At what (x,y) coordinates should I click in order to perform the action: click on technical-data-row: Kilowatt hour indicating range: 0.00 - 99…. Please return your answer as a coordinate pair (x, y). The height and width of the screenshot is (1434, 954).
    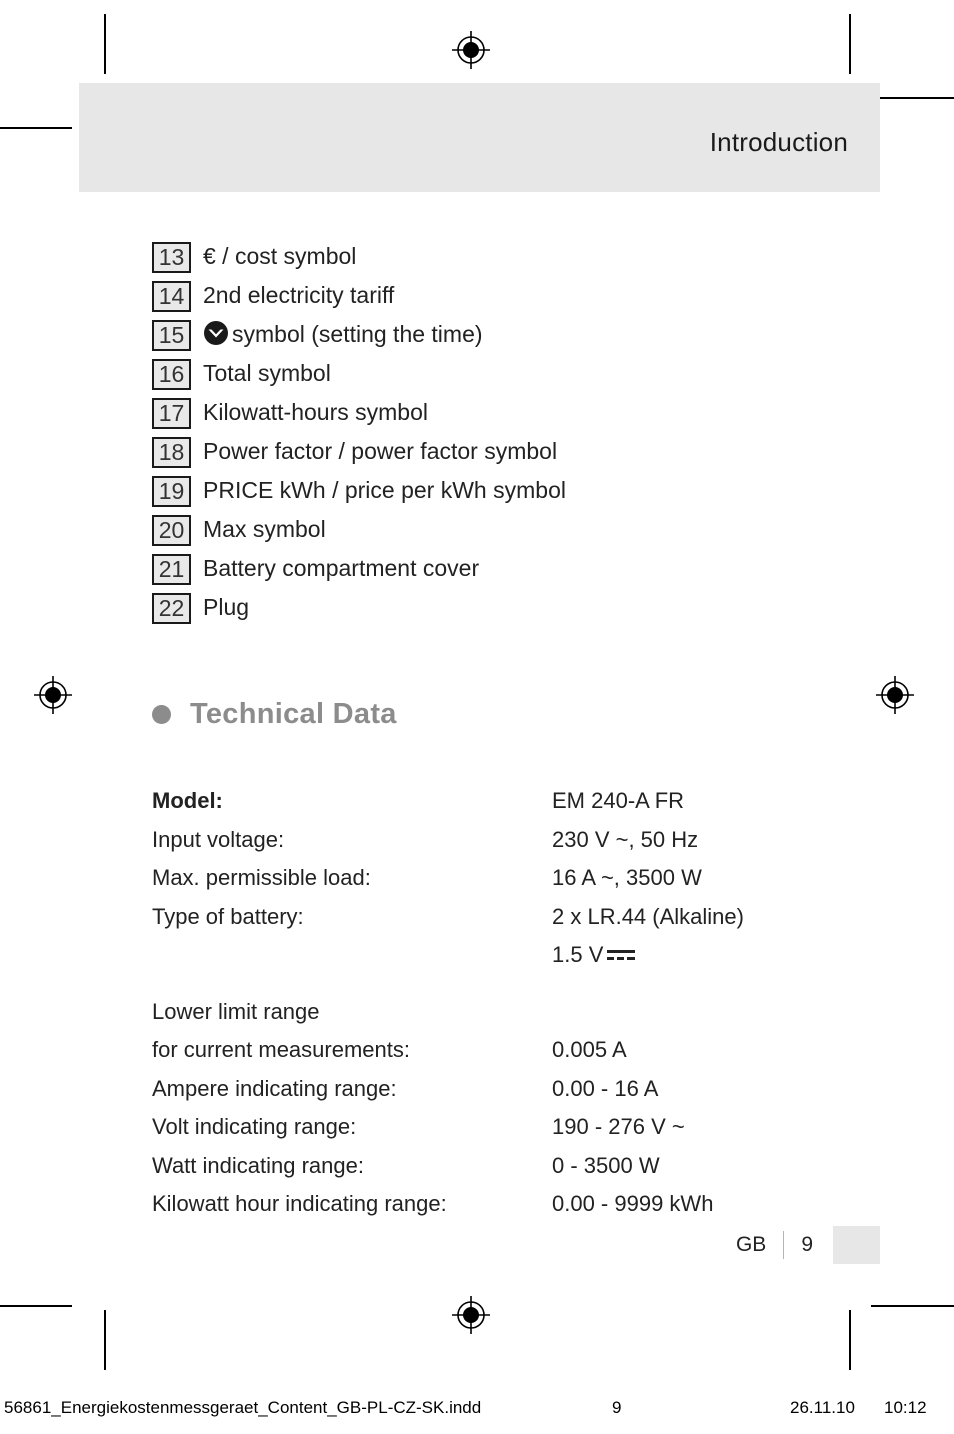
    Looking at the image, I should click on (502, 1208).